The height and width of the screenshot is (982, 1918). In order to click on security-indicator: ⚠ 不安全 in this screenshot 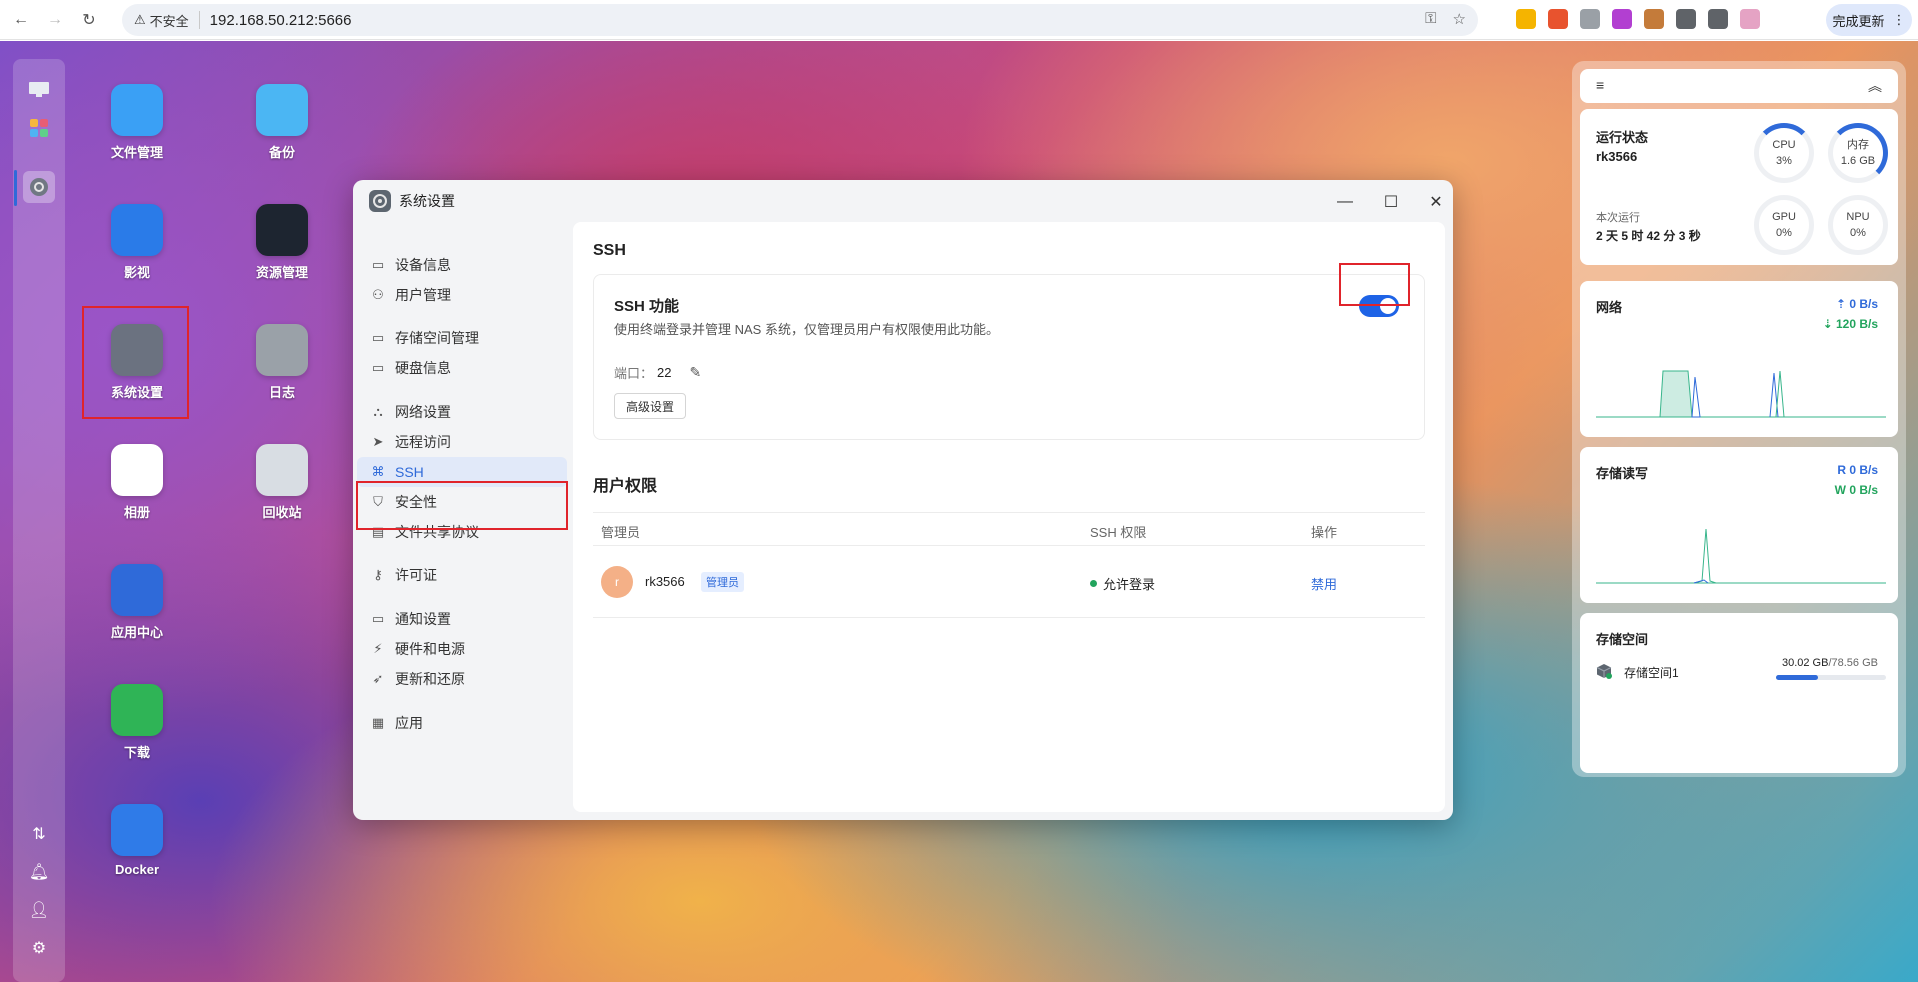, I will do `click(167, 20)`.